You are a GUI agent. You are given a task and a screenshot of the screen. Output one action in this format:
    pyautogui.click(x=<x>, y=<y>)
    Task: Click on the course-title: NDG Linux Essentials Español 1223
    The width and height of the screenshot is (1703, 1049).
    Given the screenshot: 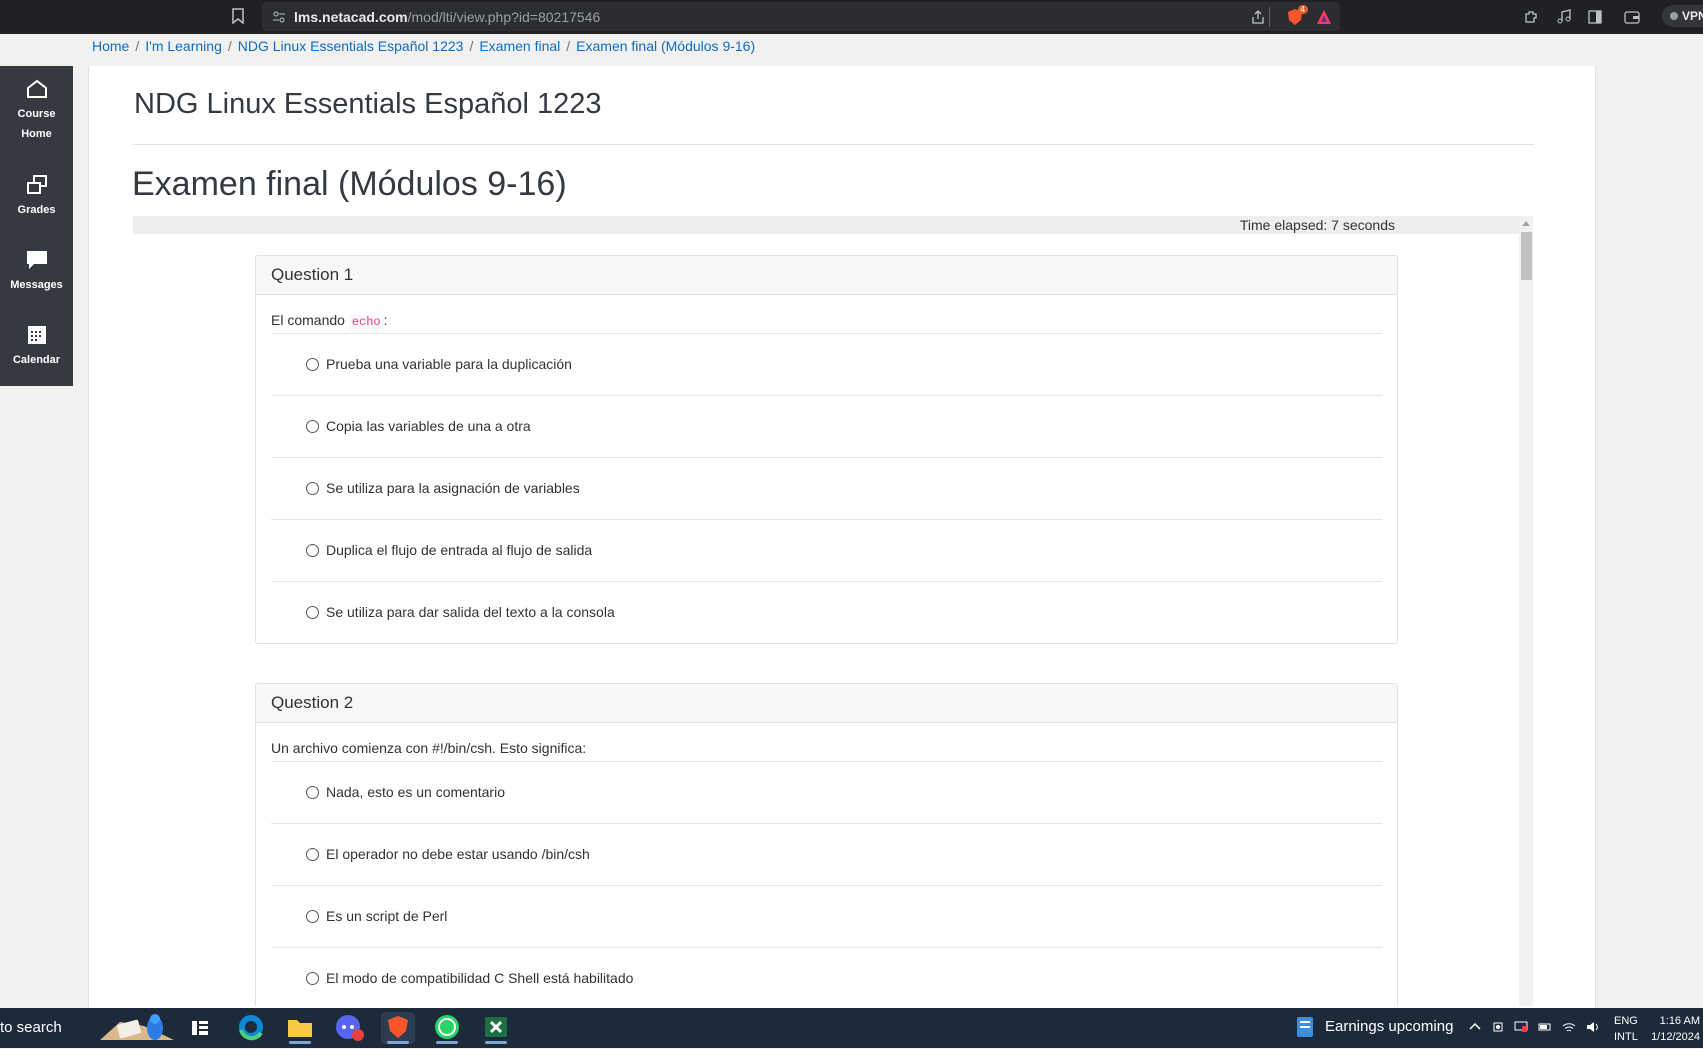 What is the action you would take?
    pyautogui.click(x=368, y=104)
    